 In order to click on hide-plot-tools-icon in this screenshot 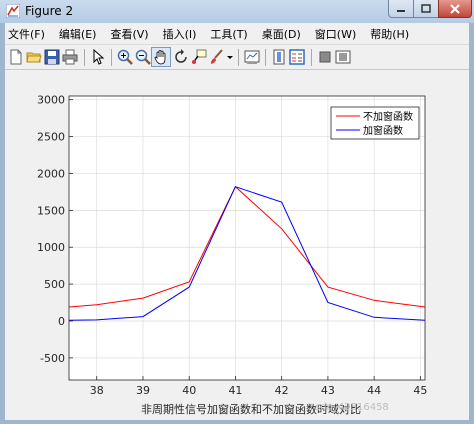, I will do `click(325, 57)`.